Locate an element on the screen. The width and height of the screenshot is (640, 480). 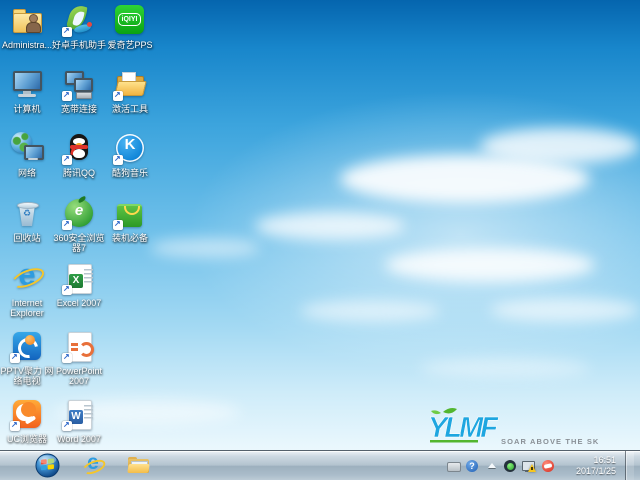
network-tray-icon is located at coordinates (529, 466).